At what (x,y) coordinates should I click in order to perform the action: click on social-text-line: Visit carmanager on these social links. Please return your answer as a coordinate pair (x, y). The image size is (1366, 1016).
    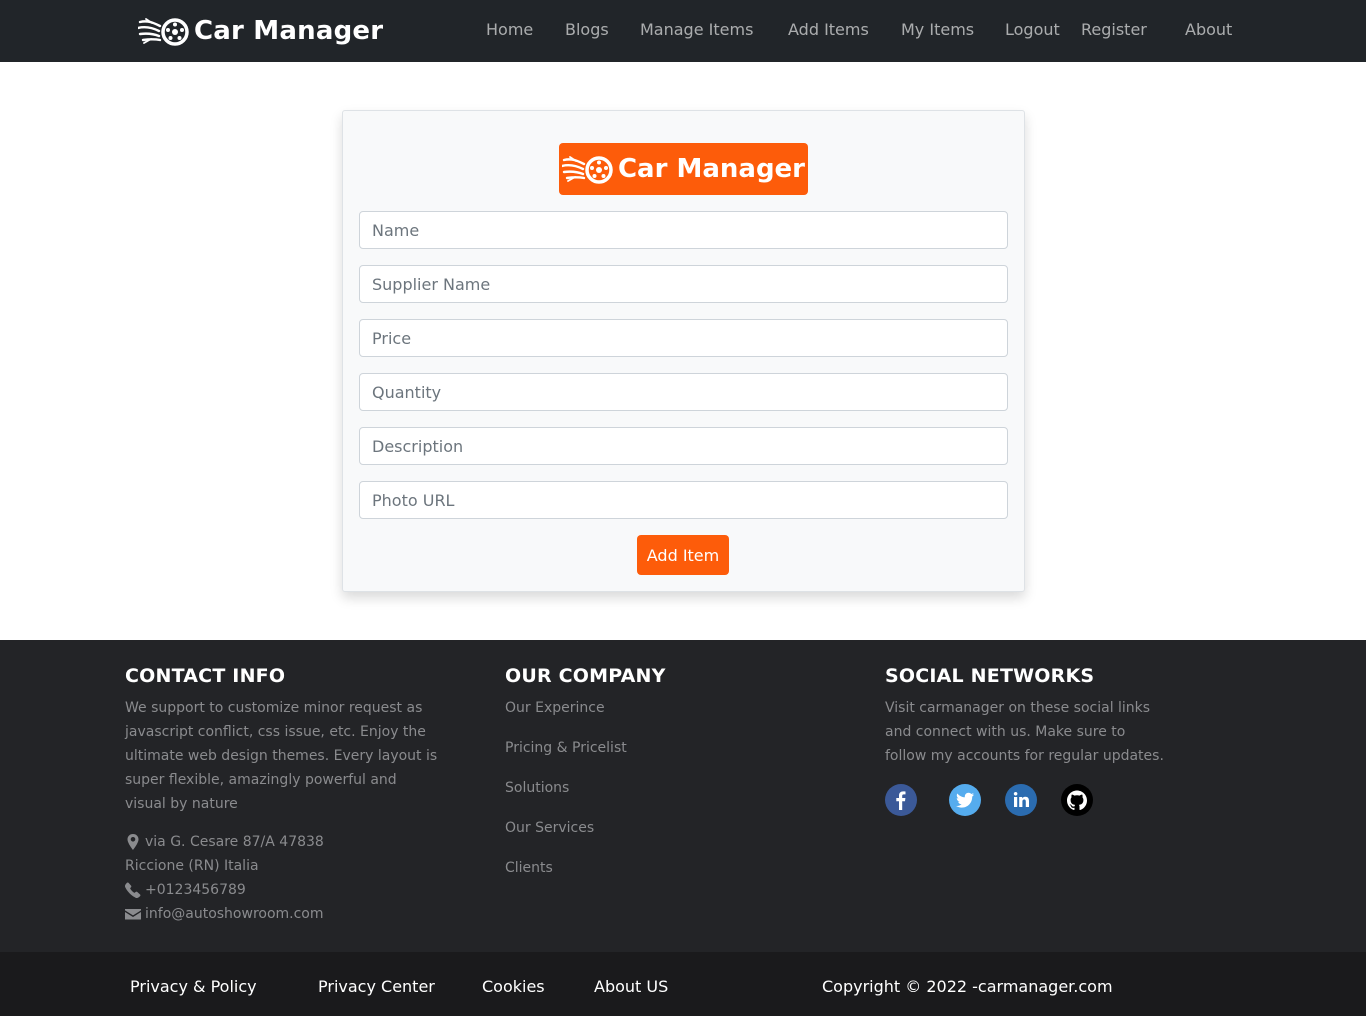
    Looking at the image, I should click on (1018, 708).